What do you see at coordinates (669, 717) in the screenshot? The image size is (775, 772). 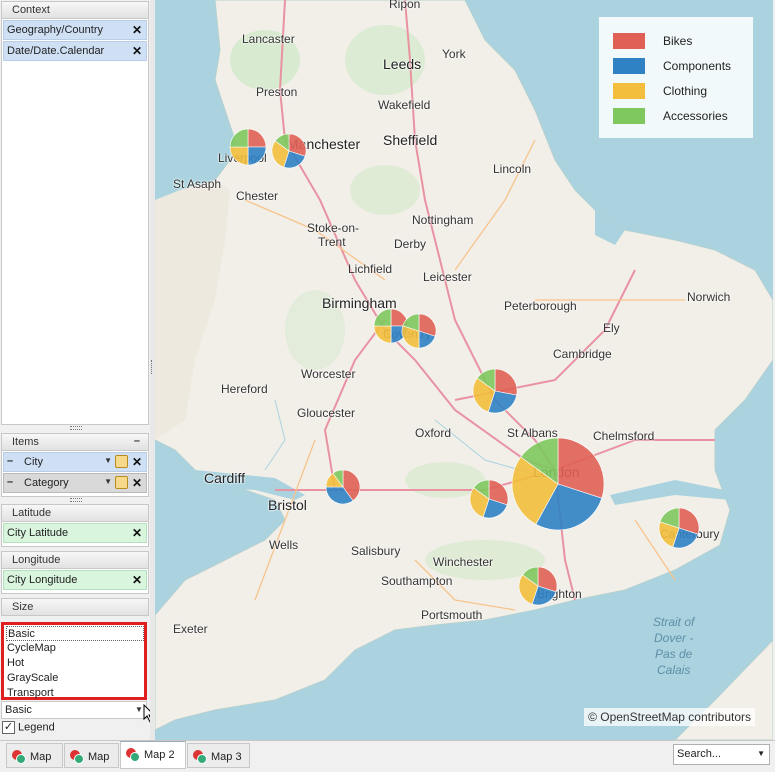 I see `map-attribution: © OpenStreetMap contributors` at bounding box center [669, 717].